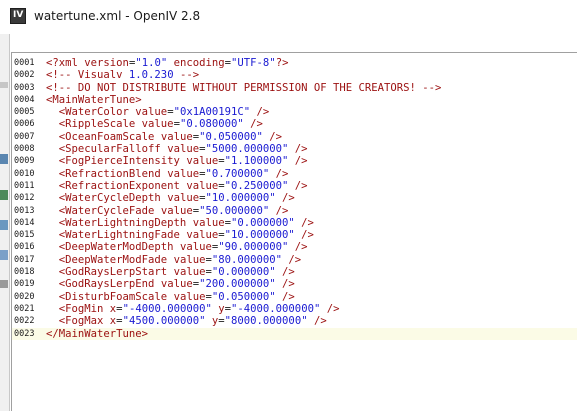 The image size is (577, 411). I want to click on code-token: "4500.000000", so click(164, 321).